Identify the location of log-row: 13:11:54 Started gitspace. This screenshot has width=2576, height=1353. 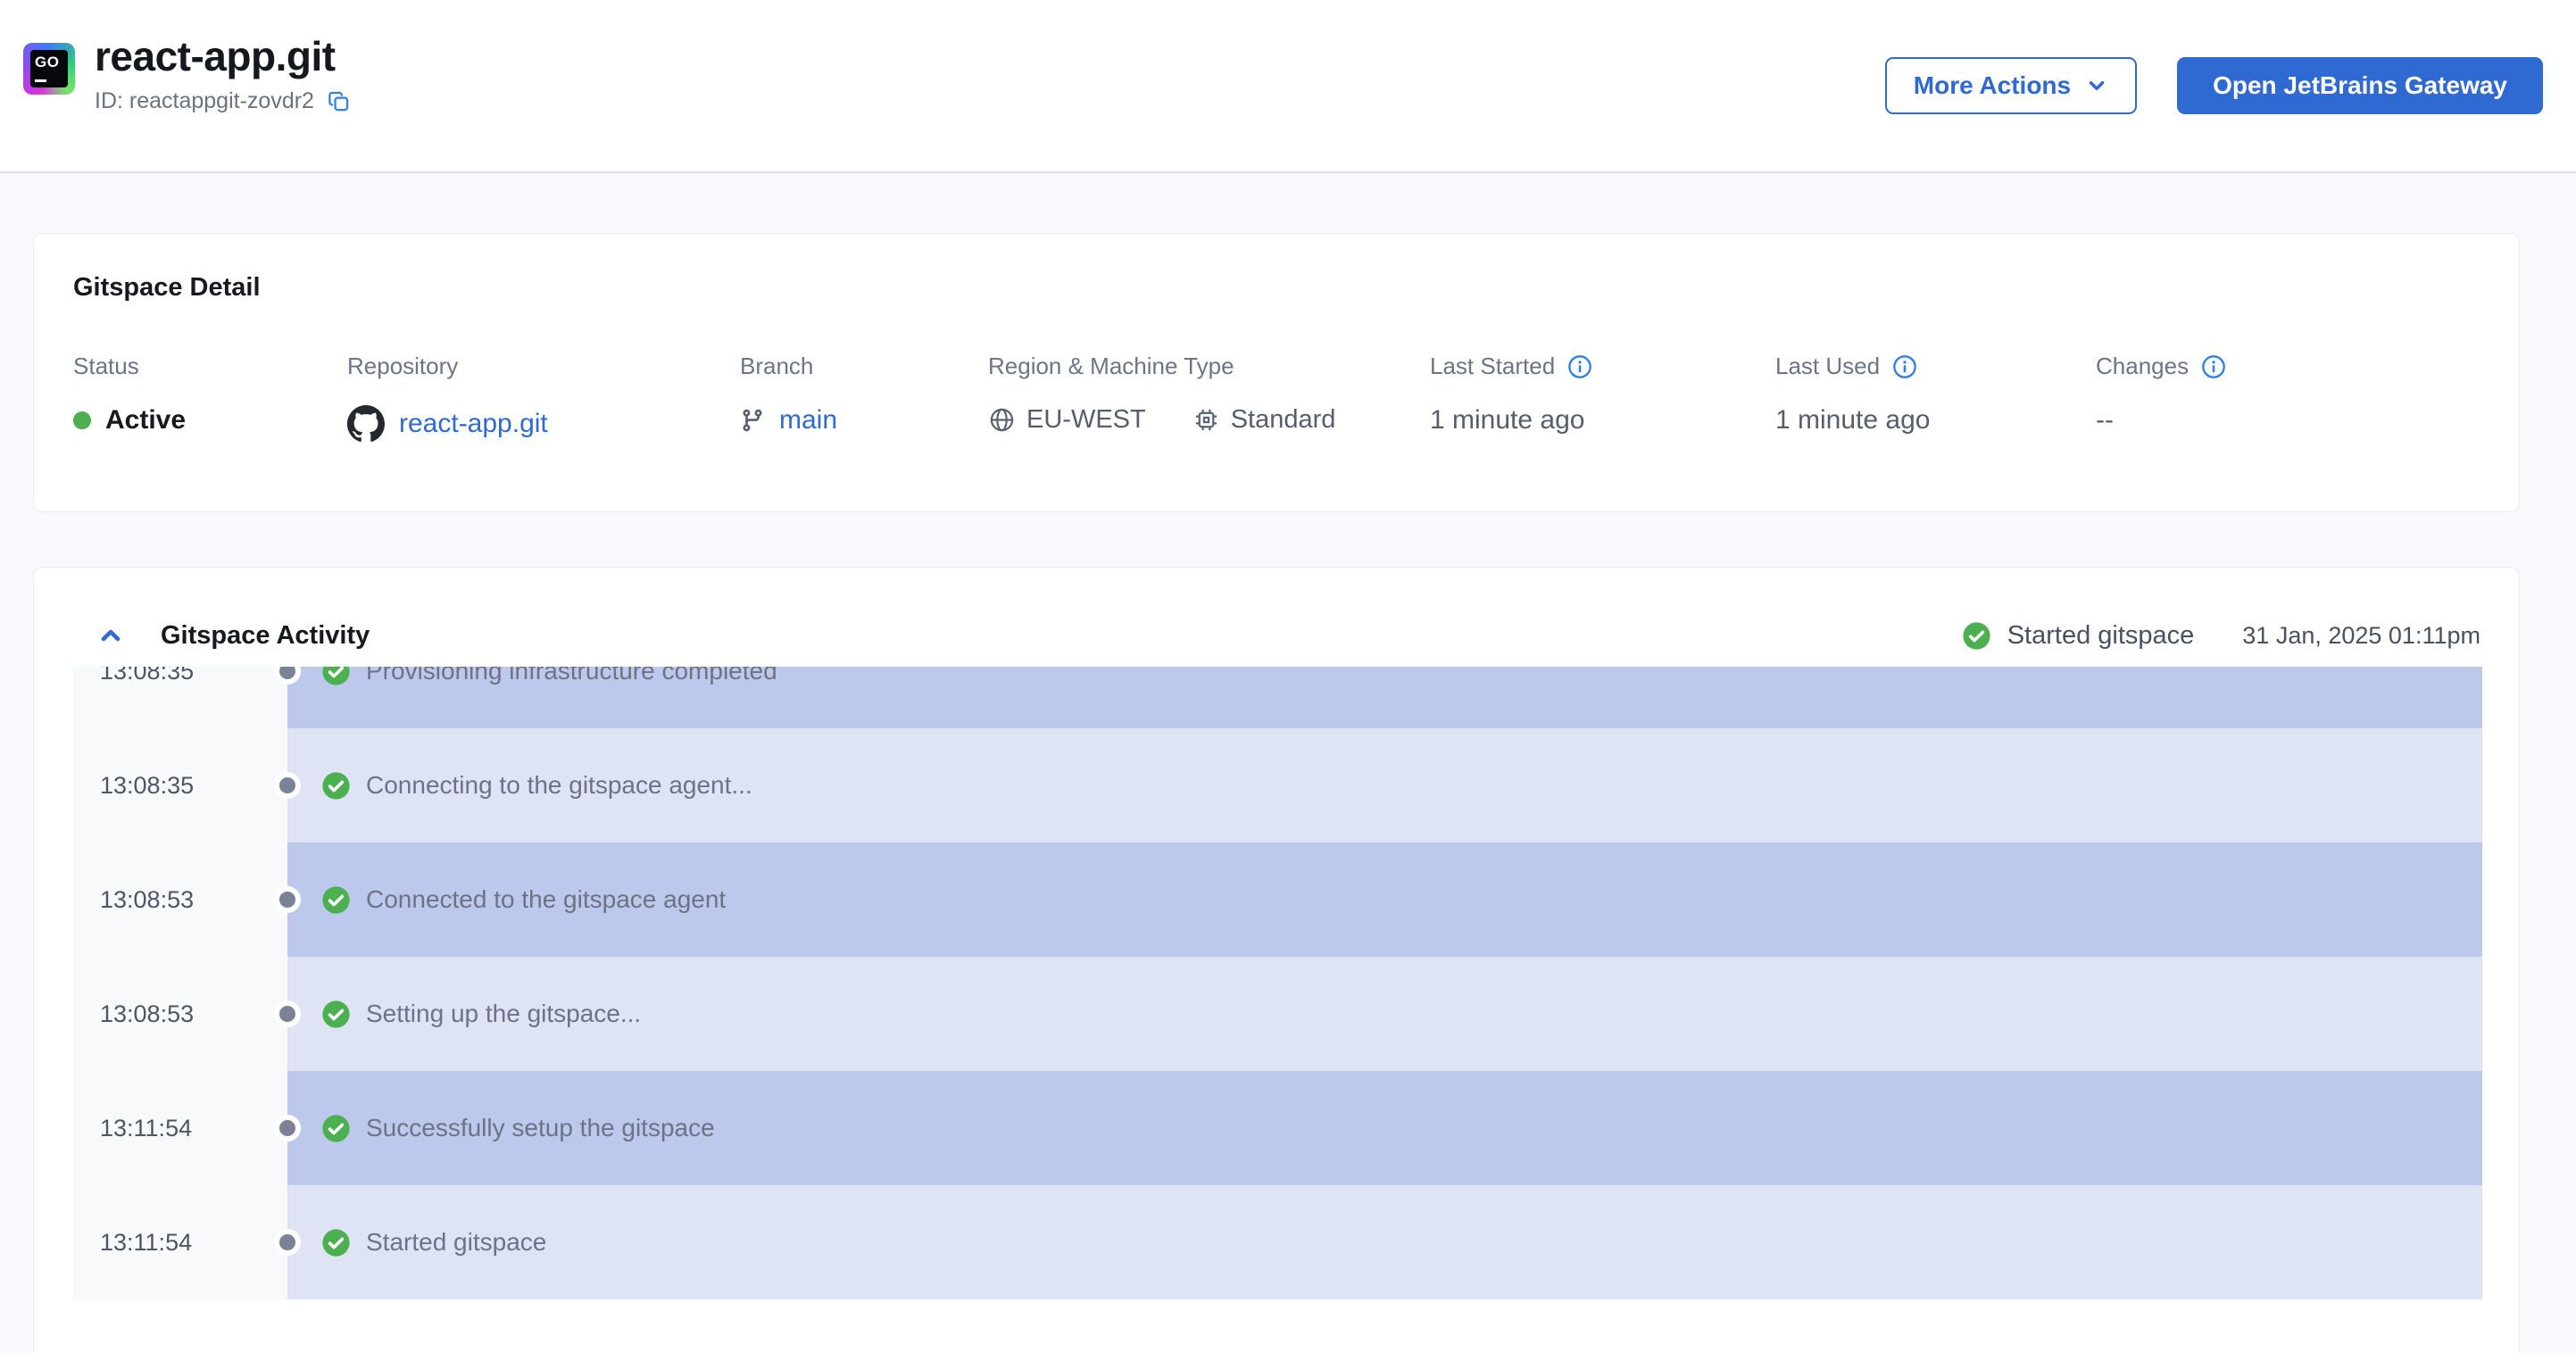
(1277, 1242).